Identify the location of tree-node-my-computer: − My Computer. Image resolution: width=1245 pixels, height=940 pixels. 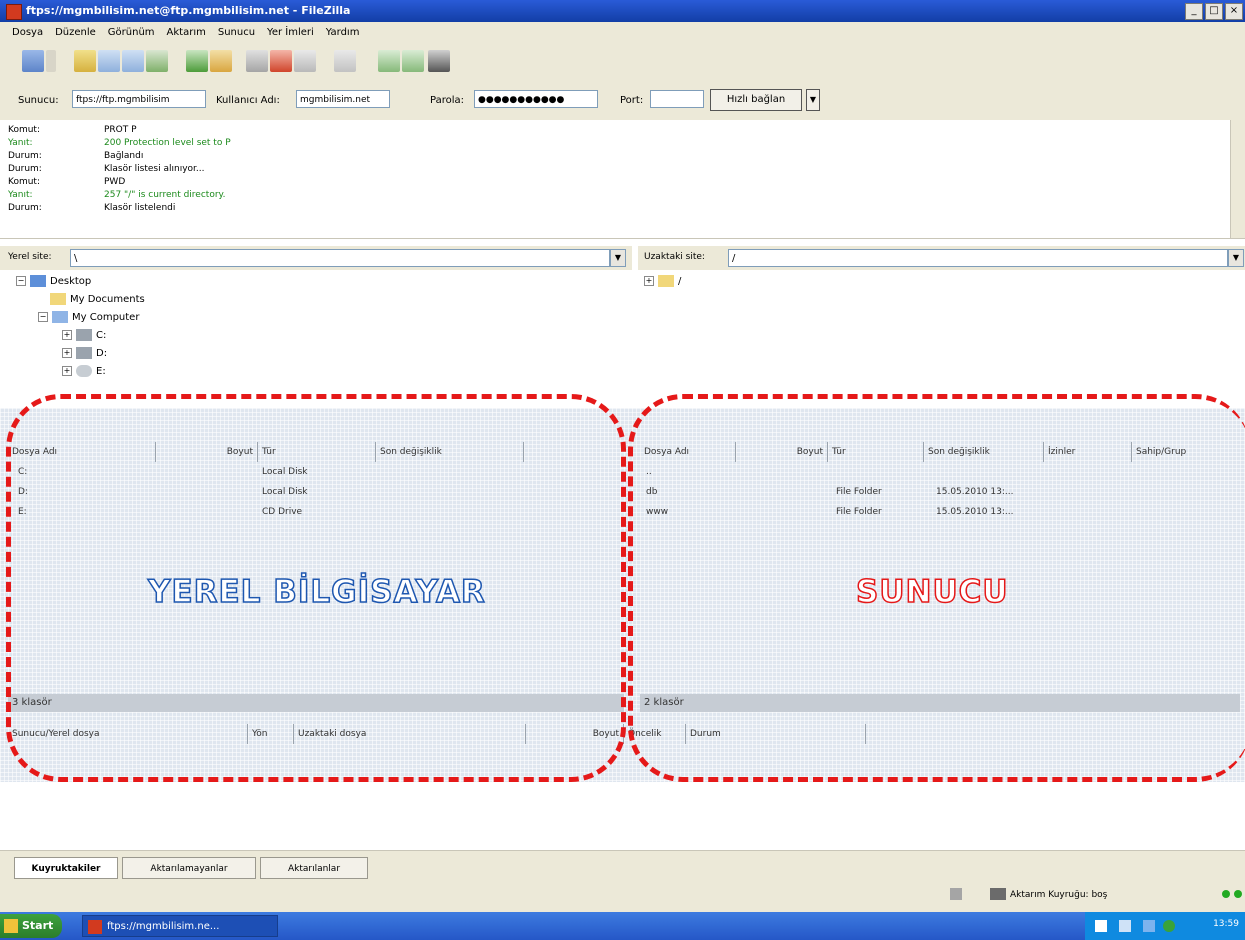
(88, 318).